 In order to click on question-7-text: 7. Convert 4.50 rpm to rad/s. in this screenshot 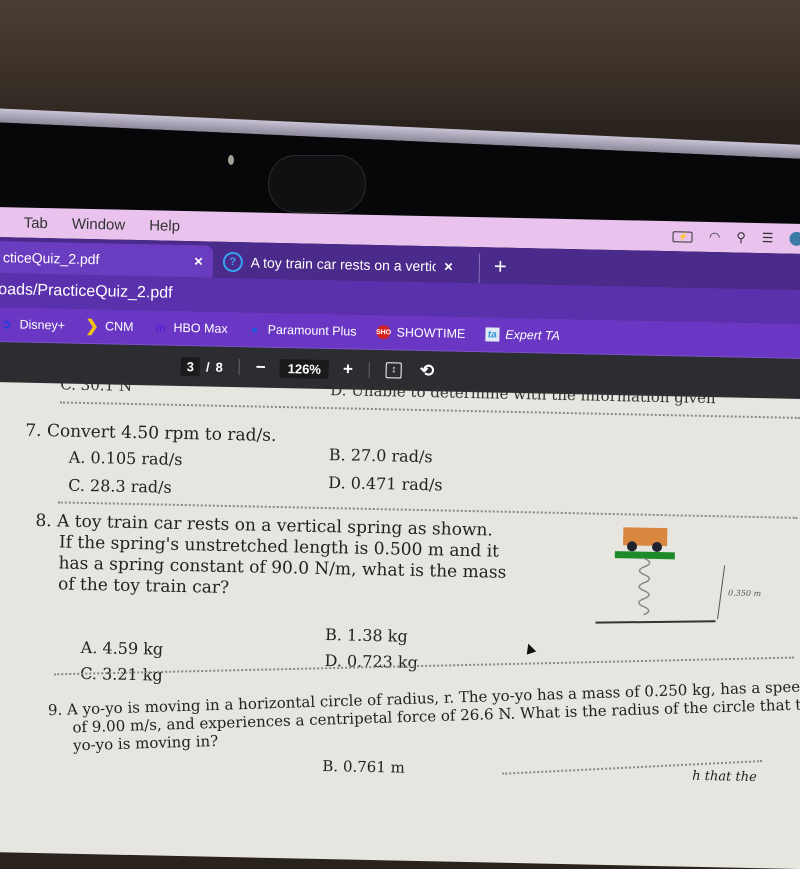, I will do `click(151, 433)`.